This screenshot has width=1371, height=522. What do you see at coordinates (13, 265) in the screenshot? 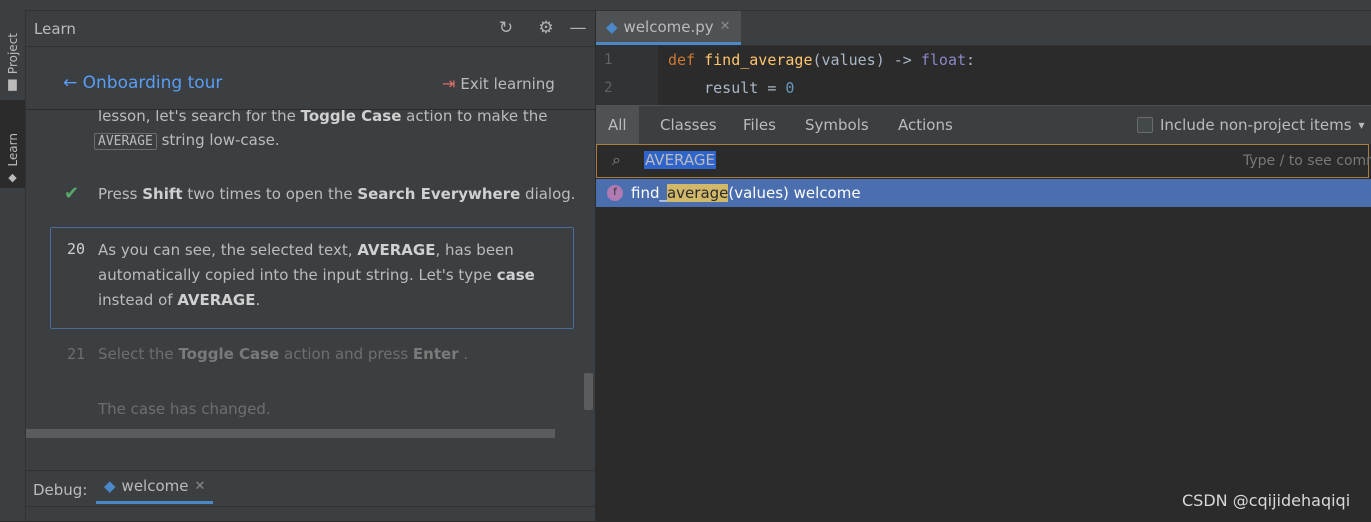
I see `tool-window-stripe: Project ▇ Learn ◆` at bounding box center [13, 265].